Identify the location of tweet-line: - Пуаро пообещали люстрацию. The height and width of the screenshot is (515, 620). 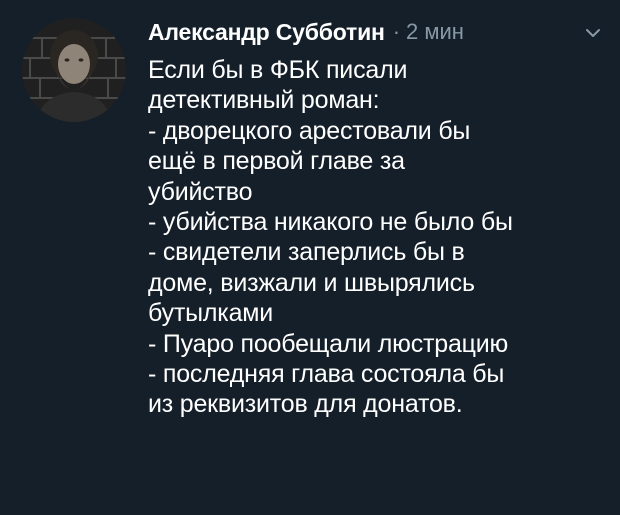
(328, 343).